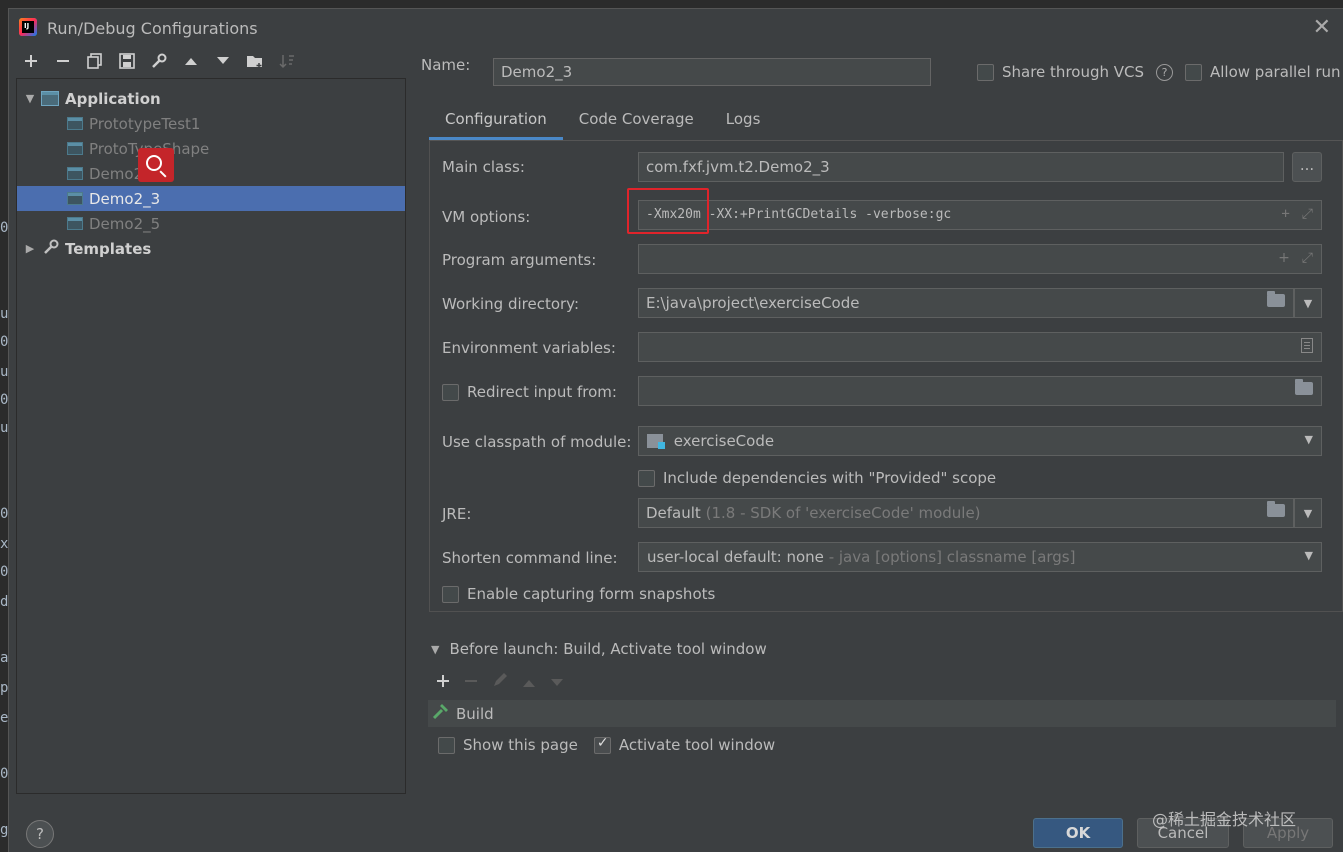  I want to click on main-class-field: com.fxf.jvm.t2.Demo2_3, so click(961, 167).